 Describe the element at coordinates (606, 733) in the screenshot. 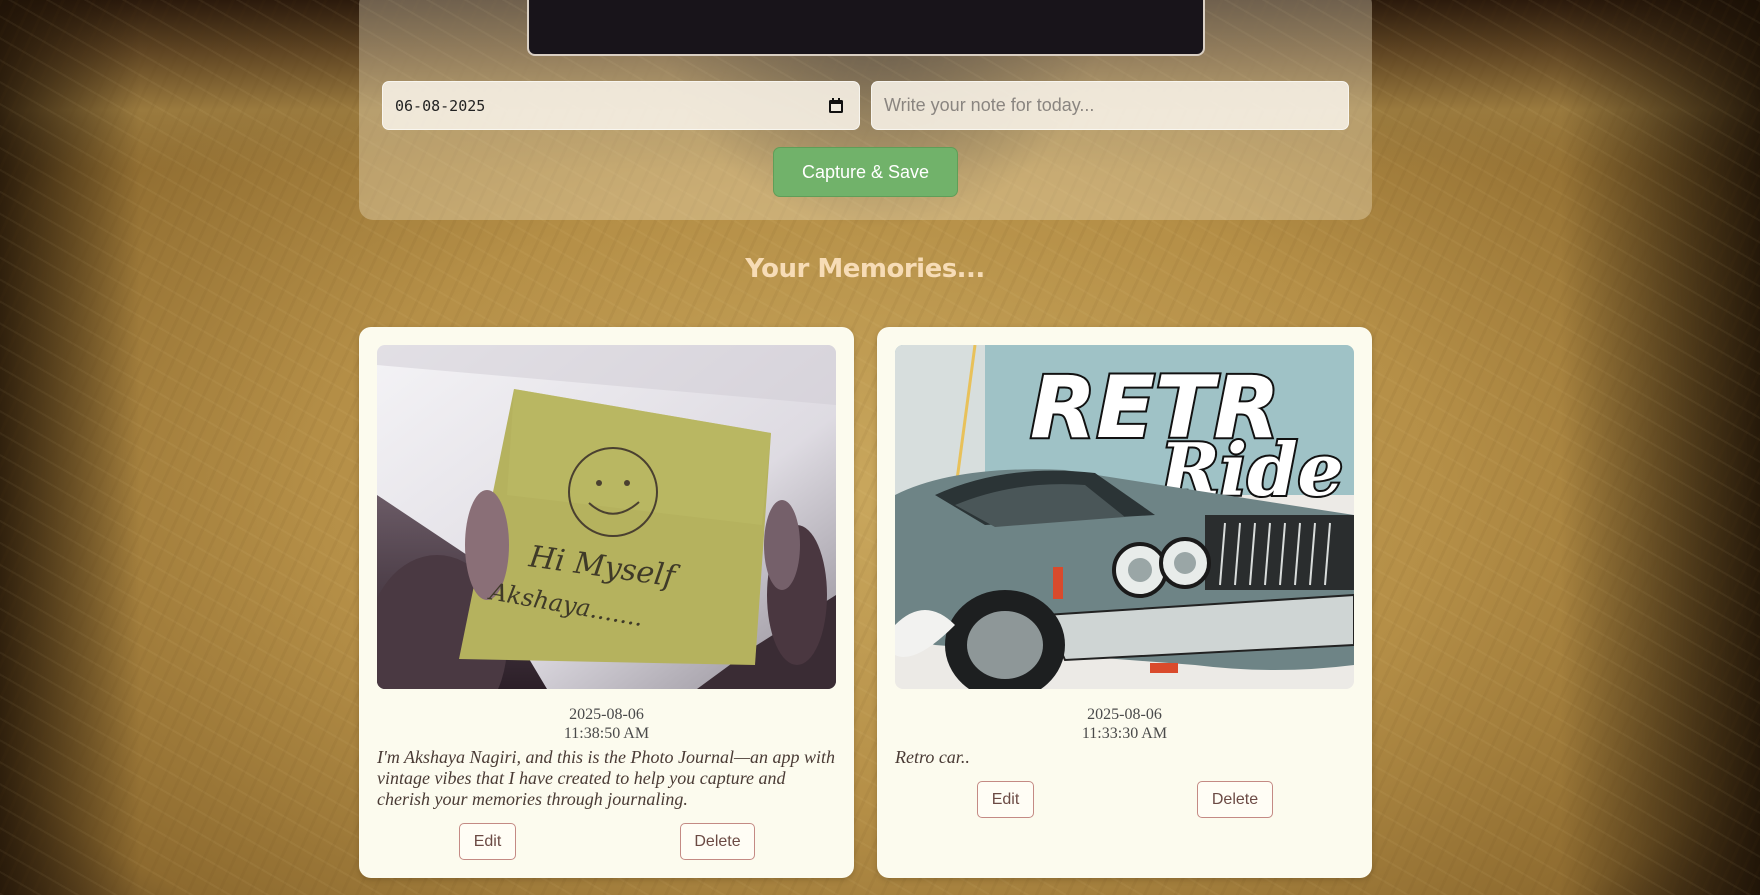

I see `memory-time: 11:38:50 AM` at that location.